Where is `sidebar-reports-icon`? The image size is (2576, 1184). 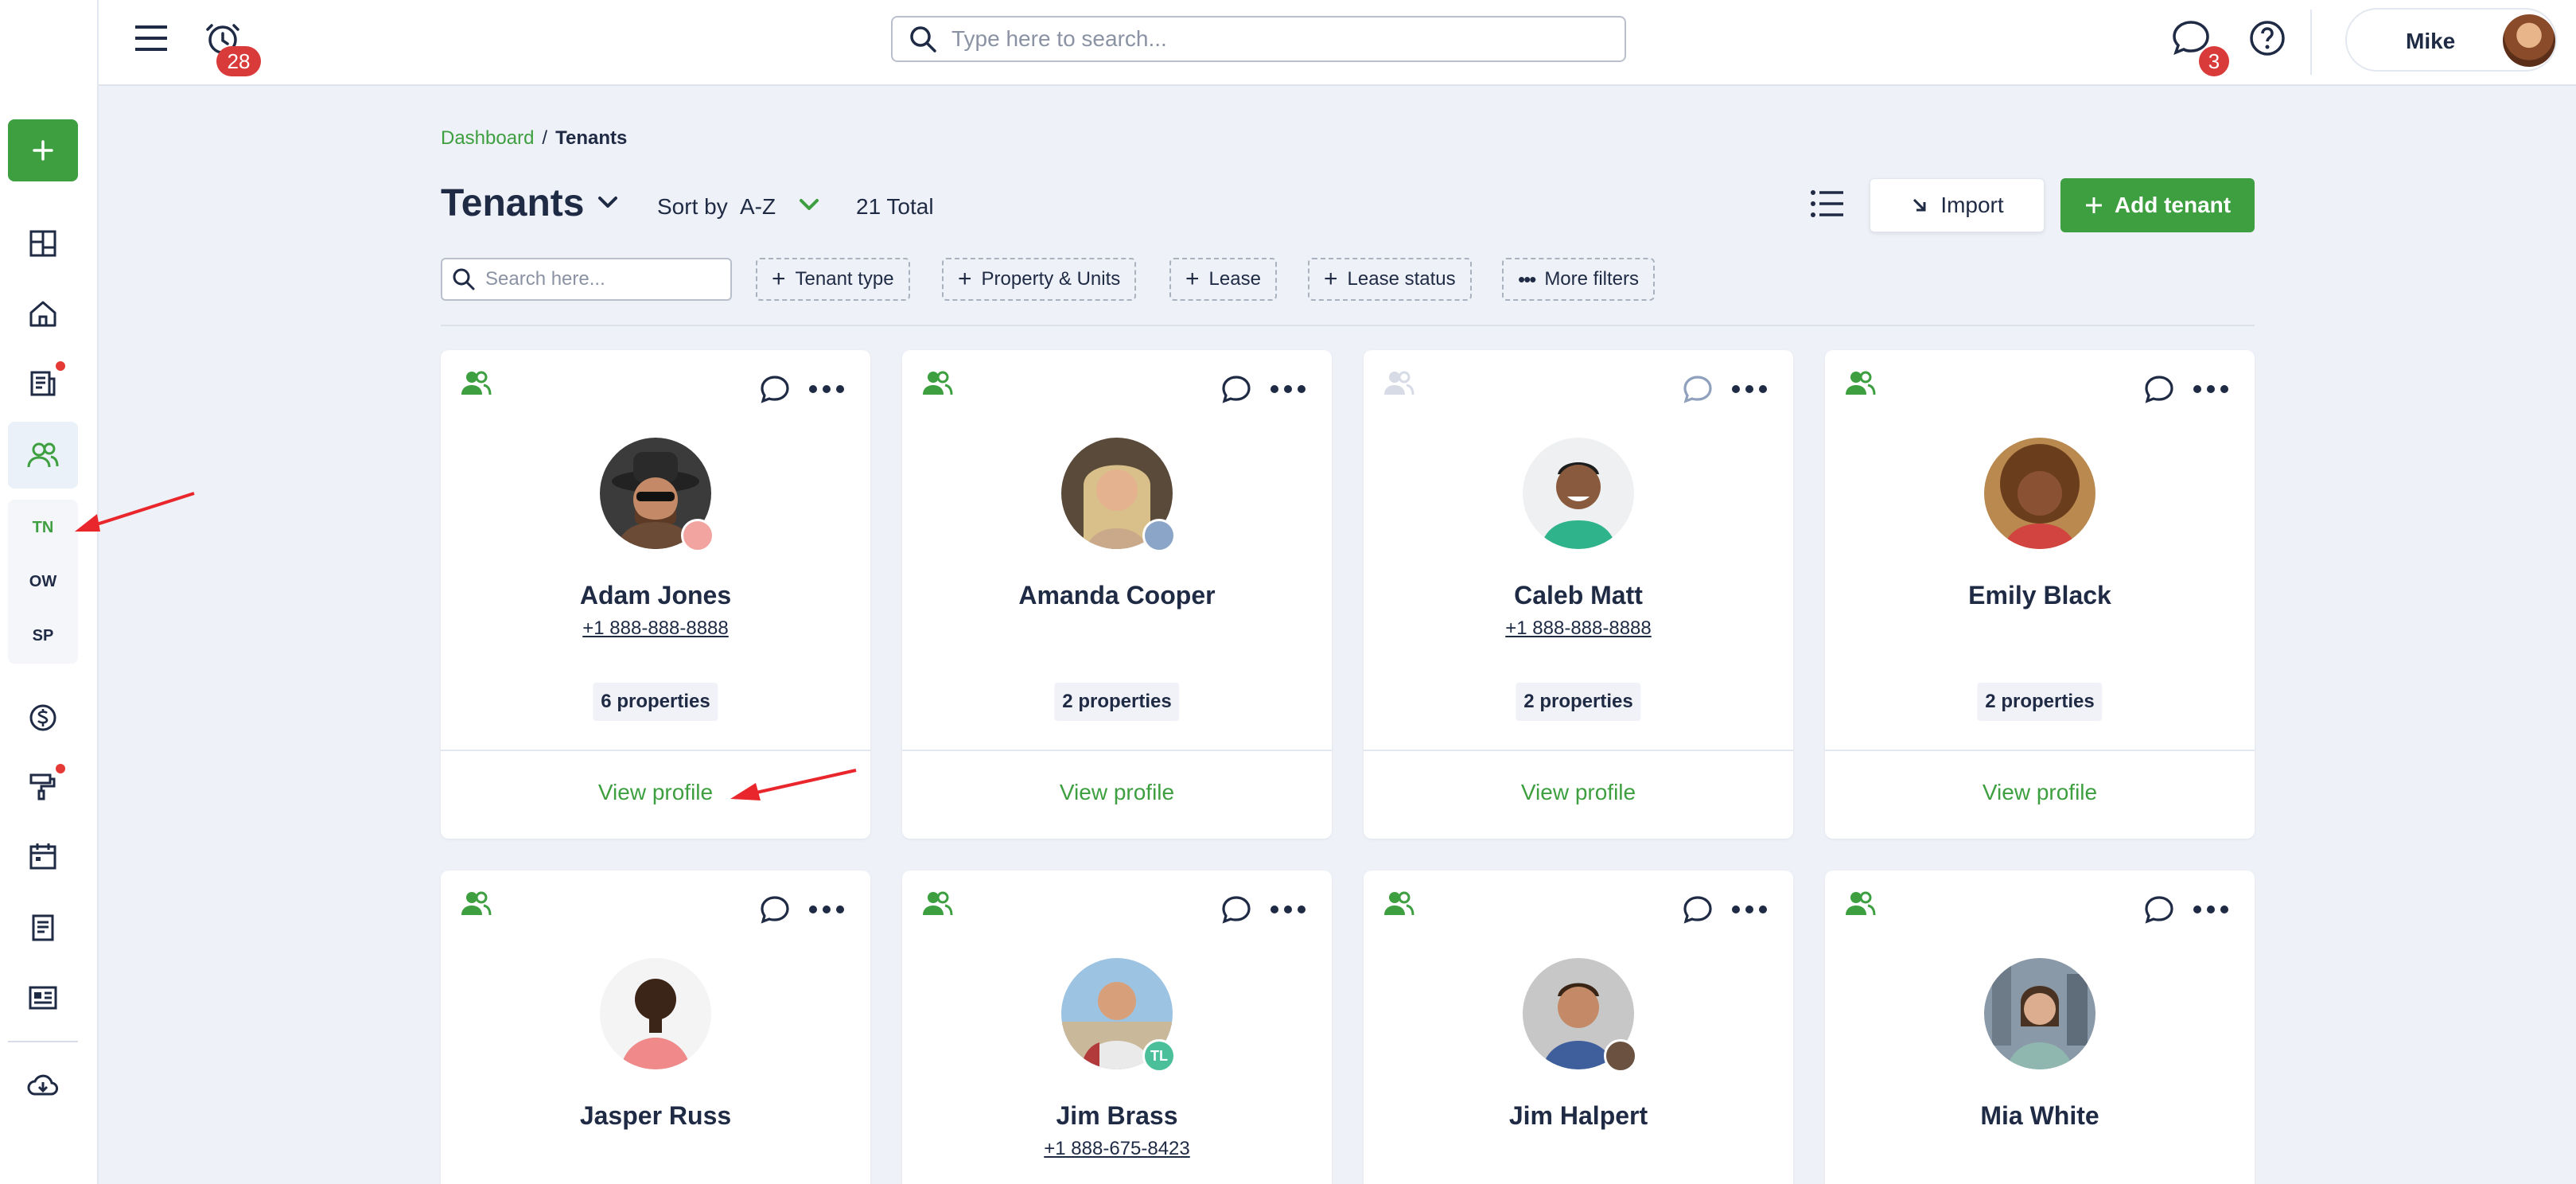 sidebar-reports-icon is located at coordinates (43, 928).